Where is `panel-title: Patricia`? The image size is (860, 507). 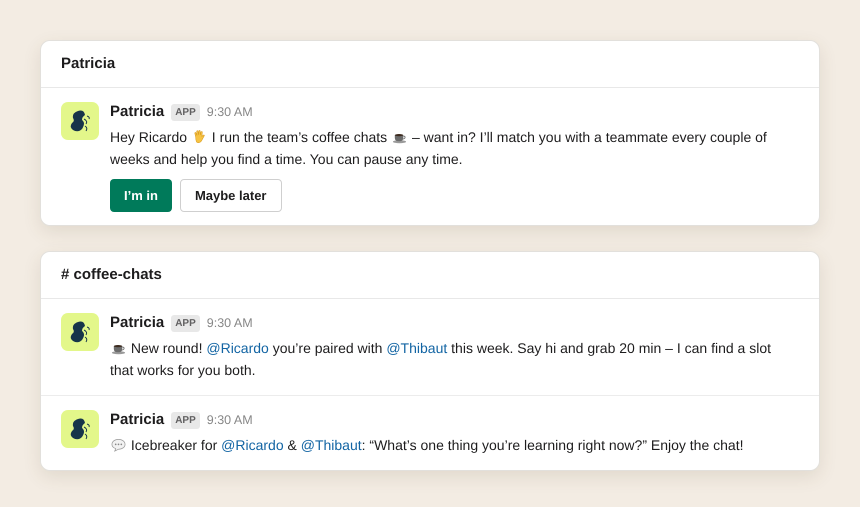 panel-title: Patricia is located at coordinates (88, 64).